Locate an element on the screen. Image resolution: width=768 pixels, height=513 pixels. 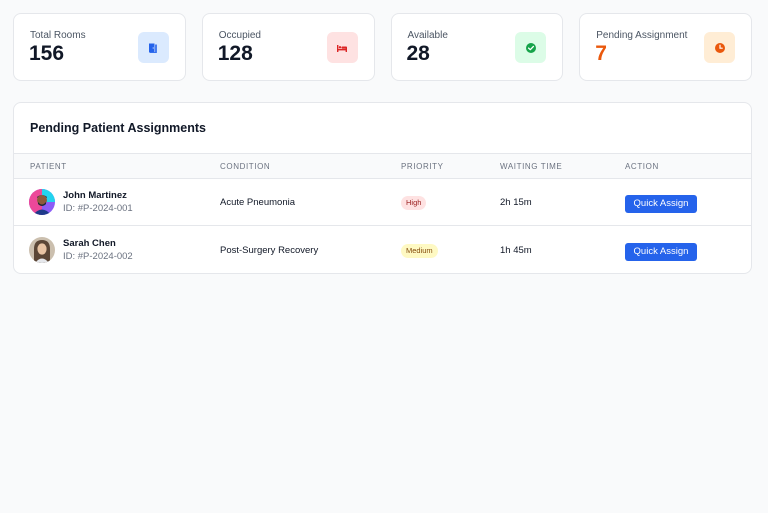
patient-id: ID: #P-2024-001 is located at coordinates (98, 208).